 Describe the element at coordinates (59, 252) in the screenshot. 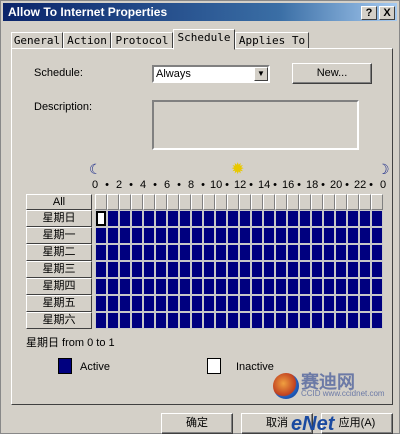

I see `day-button: 星期二` at that location.